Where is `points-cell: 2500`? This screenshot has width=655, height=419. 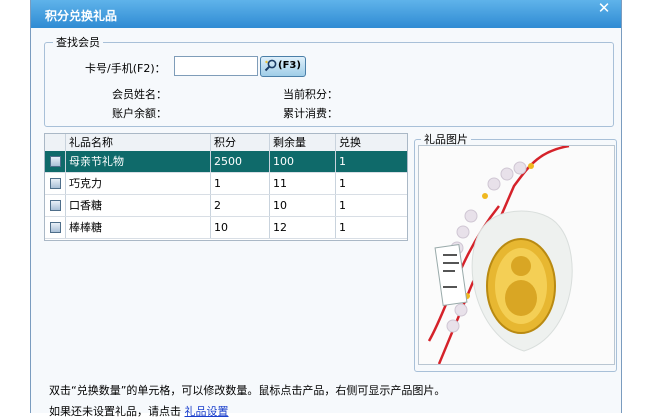 points-cell: 2500 is located at coordinates (240, 161).